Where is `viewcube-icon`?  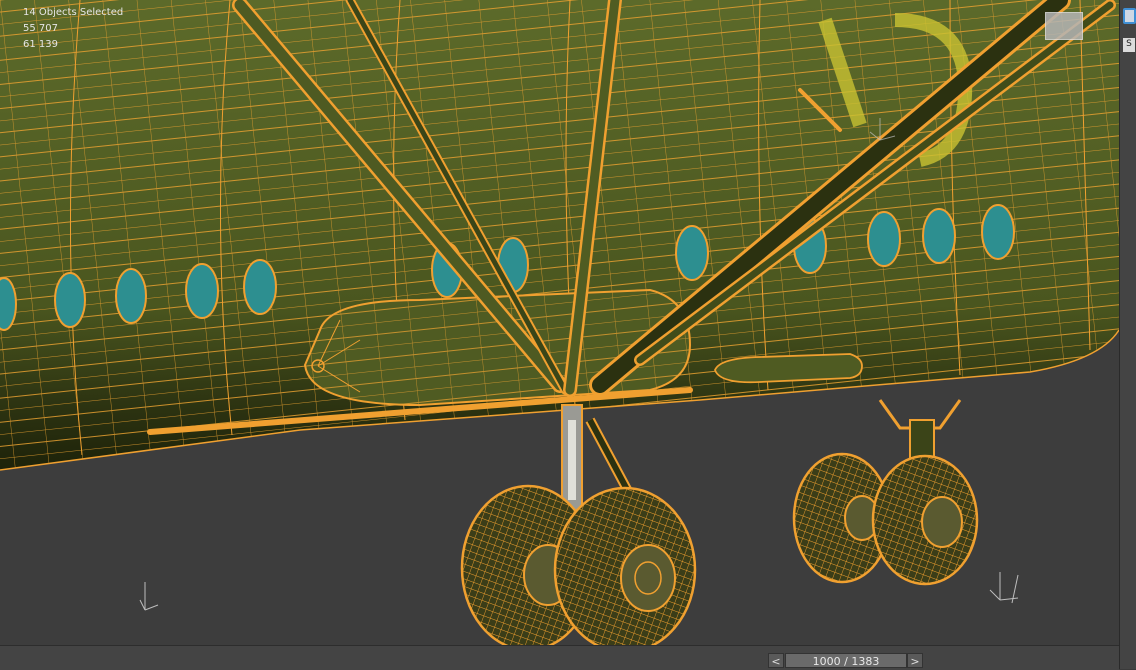 viewcube-icon is located at coordinates (1064, 26).